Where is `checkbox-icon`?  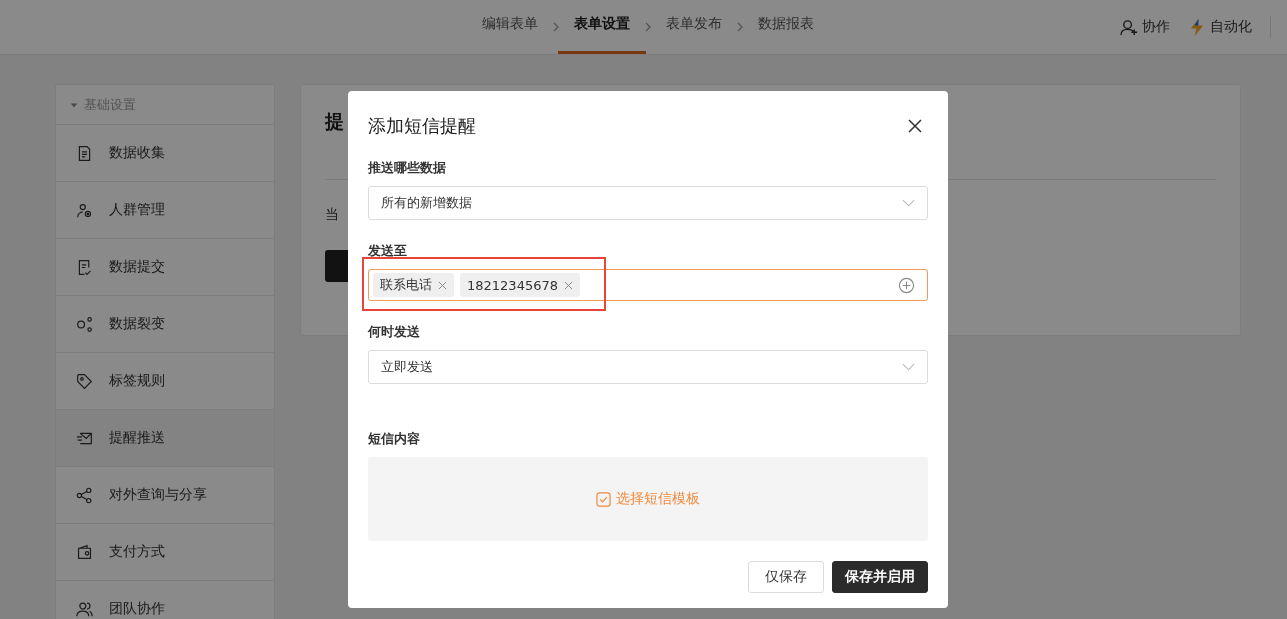 checkbox-icon is located at coordinates (603, 499).